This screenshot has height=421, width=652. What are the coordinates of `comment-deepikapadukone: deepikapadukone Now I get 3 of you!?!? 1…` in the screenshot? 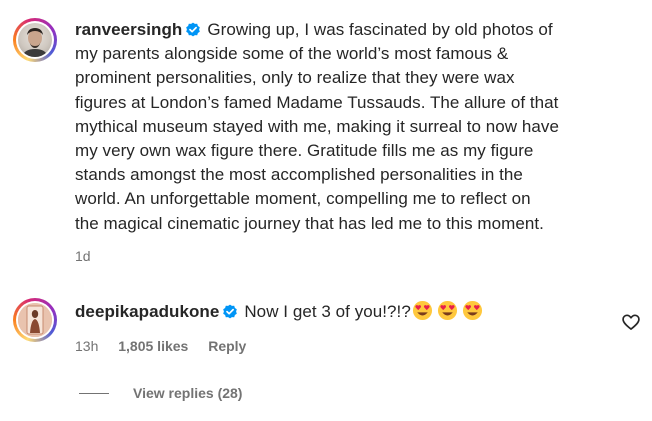 It's located at (352, 327).